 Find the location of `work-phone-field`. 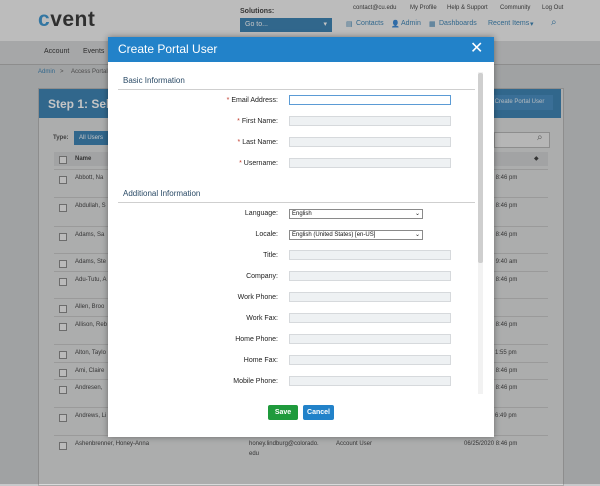

work-phone-field is located at coordinates (370, 297).